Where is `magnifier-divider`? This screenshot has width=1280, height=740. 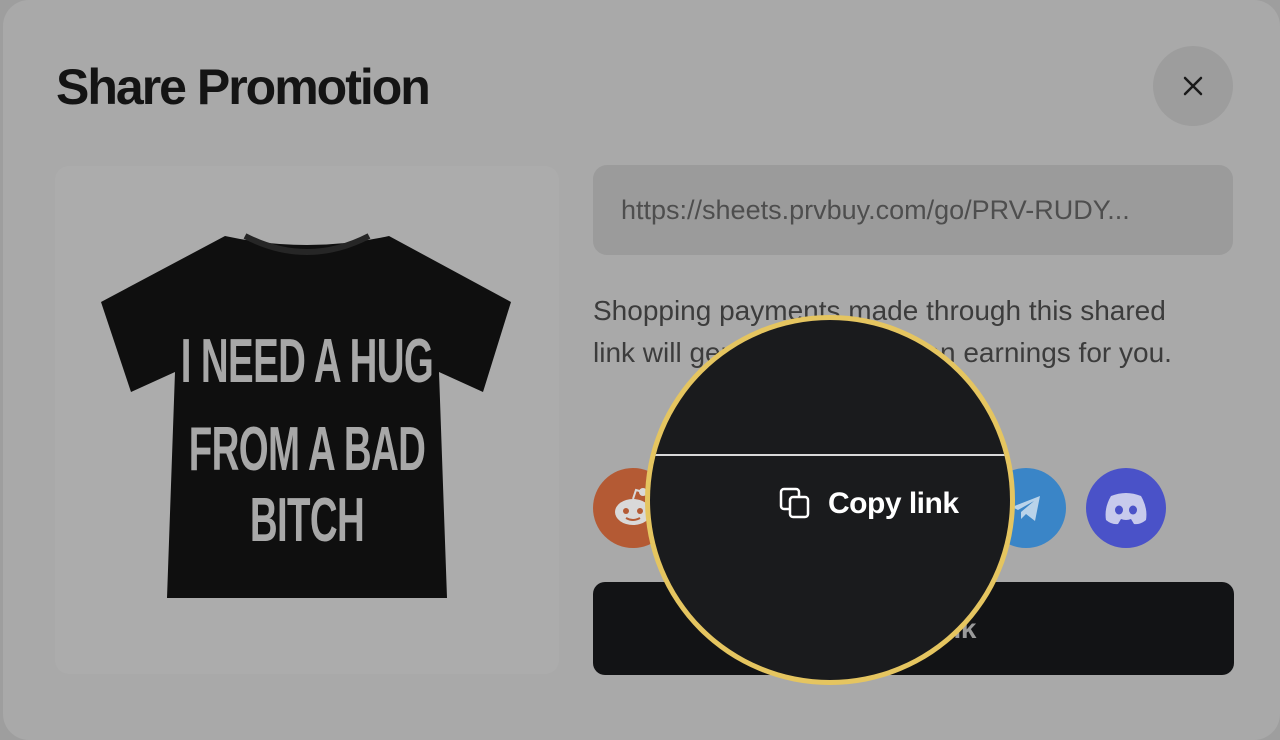 magnifier-divider is located at coordinates (830, 455).